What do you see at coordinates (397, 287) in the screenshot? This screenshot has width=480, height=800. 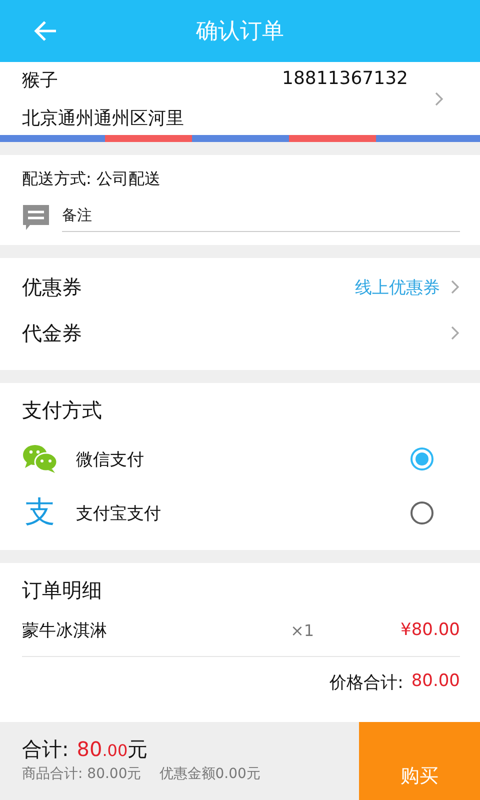 I see `discount-value: 线上优惠券` at bounding box center [397, 287].